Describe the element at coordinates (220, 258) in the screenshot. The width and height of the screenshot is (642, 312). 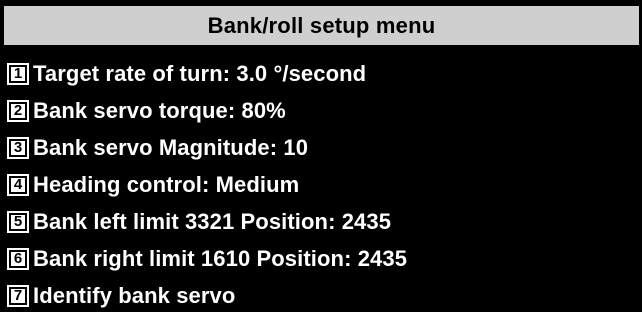
I see `menu-item-label: Bank right limit 1610 Position: 2435` at that location.